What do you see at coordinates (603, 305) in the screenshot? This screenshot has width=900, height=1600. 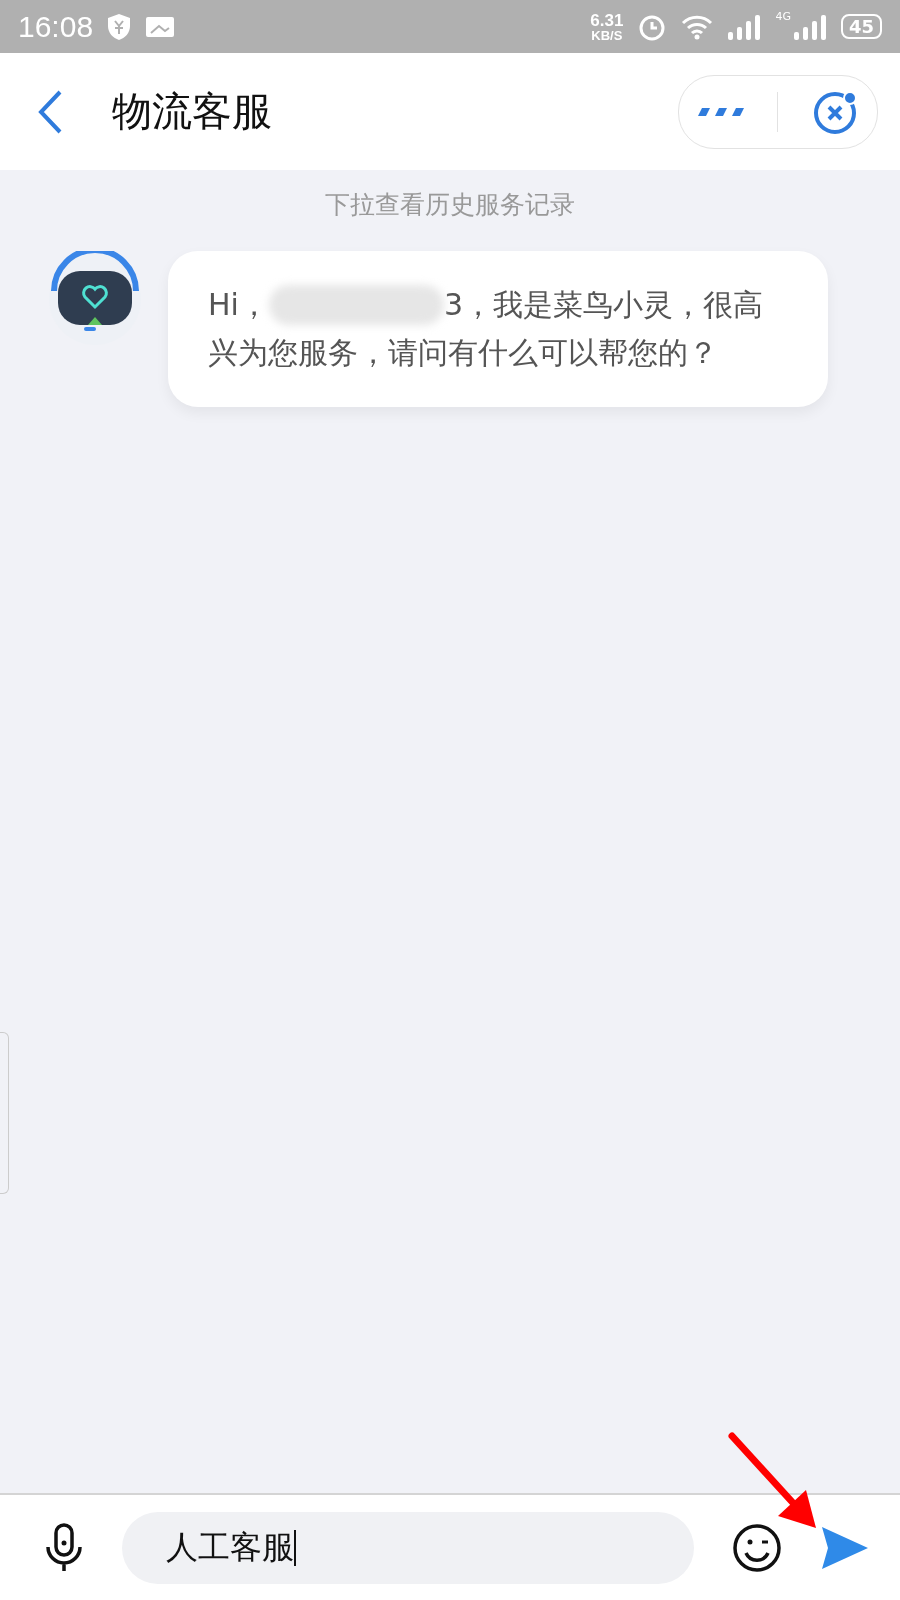 I see `message-text: 3，我是菜鸟小灵，很高` at bounding box center [603, 305].